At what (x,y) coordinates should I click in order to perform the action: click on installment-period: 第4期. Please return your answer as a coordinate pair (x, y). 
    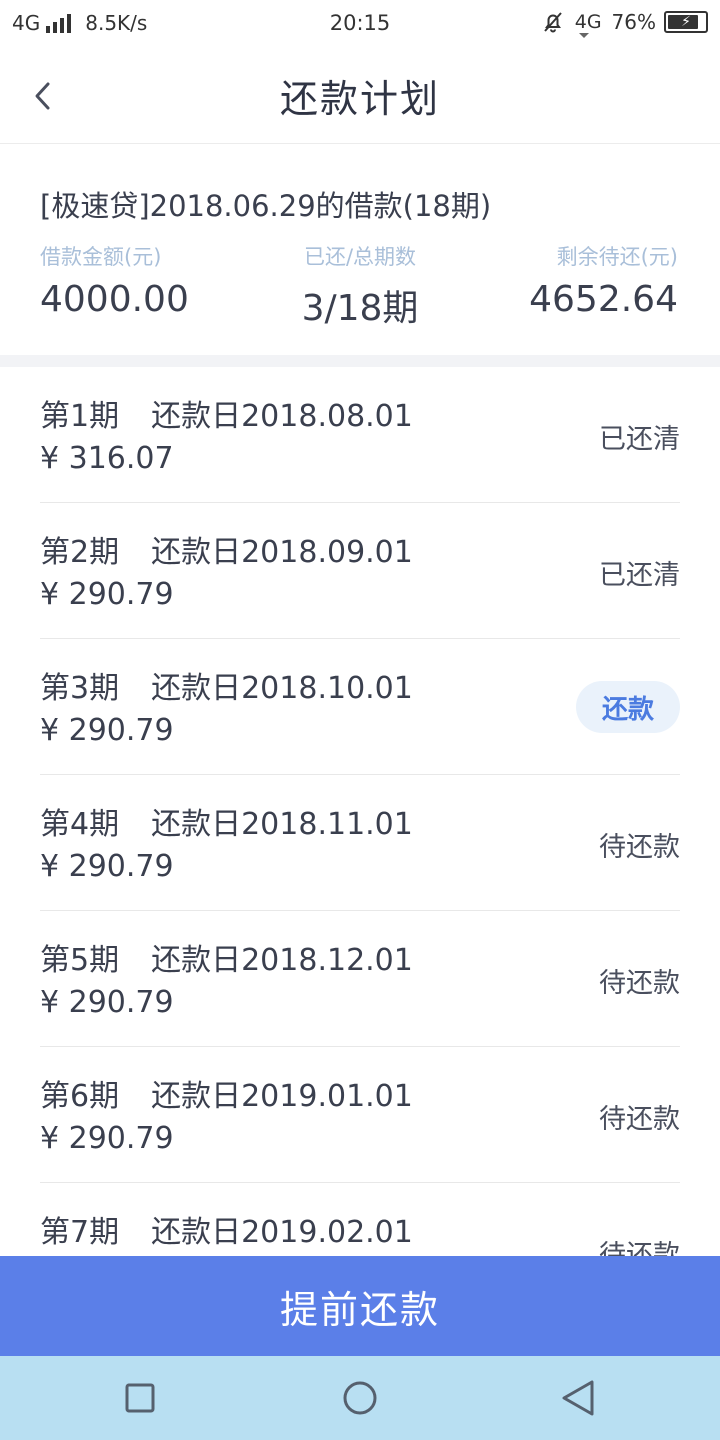
    Looking at the image, I should click on (80, 824).